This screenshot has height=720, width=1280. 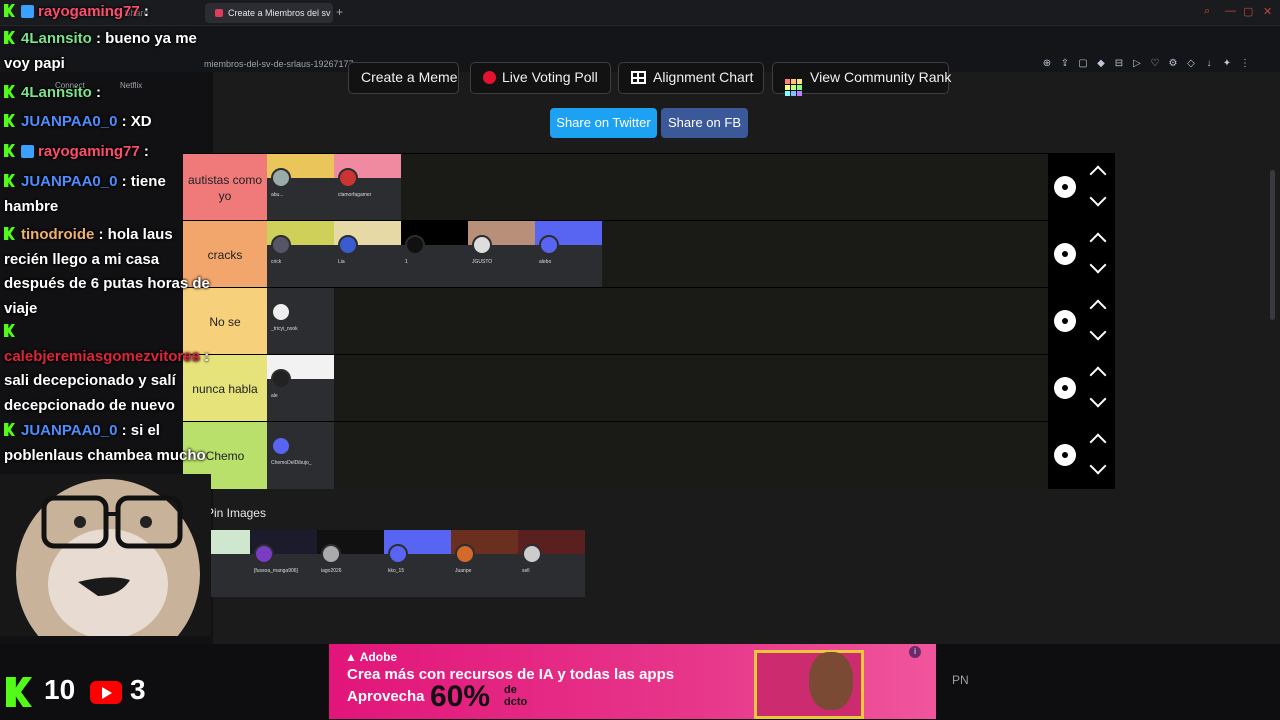 I want to click on tier-card: JGUSTO, so click(x=501, y=254).